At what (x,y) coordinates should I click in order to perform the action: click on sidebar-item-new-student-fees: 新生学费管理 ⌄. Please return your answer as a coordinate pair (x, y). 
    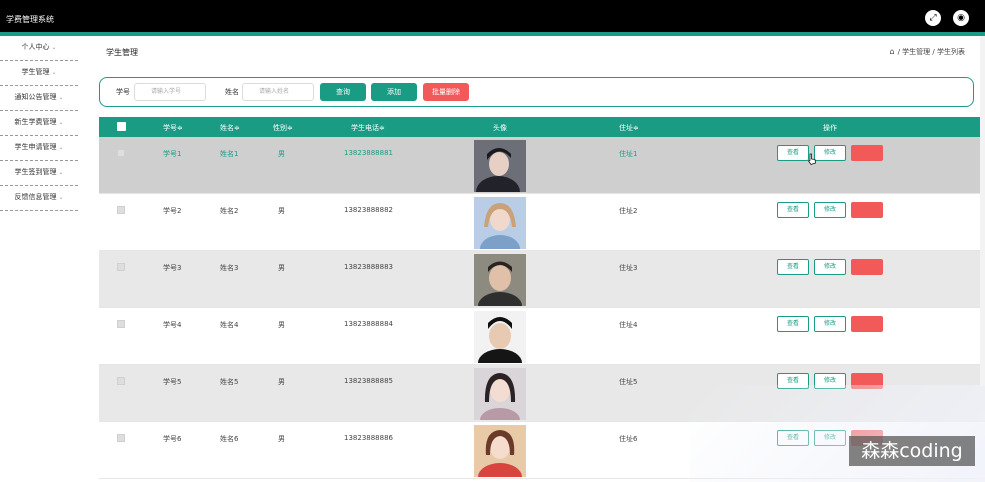
    Looking at the image, I should click on (39, 123).